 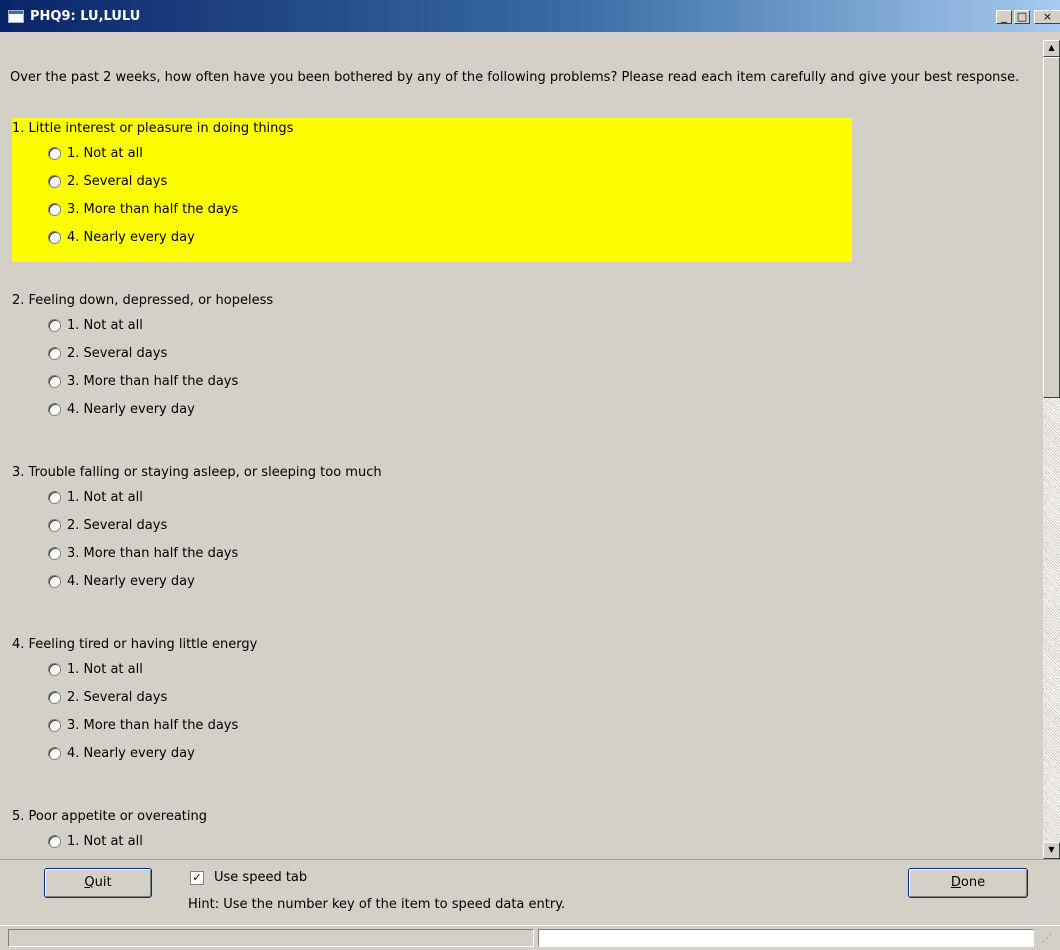 I want to click on scrollbar-thumb, so click(x=1051, y=227).